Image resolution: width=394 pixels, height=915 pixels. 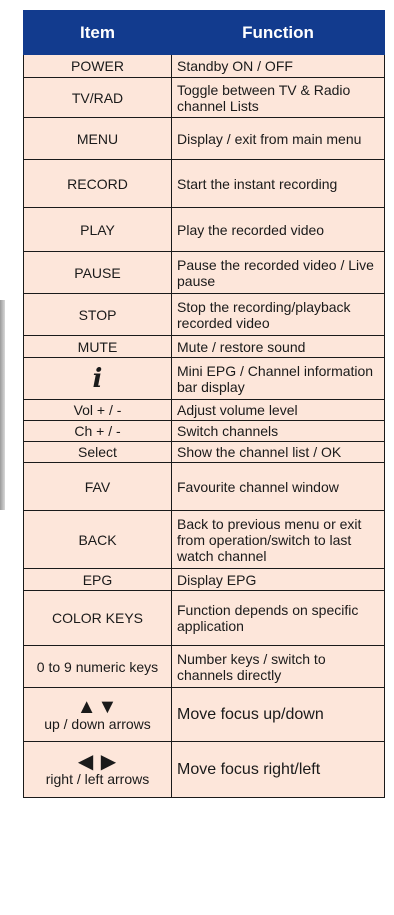 I want to click on table-row: ▲▼ up / down arrows Move focus up/down, so click(x=204, y=714).